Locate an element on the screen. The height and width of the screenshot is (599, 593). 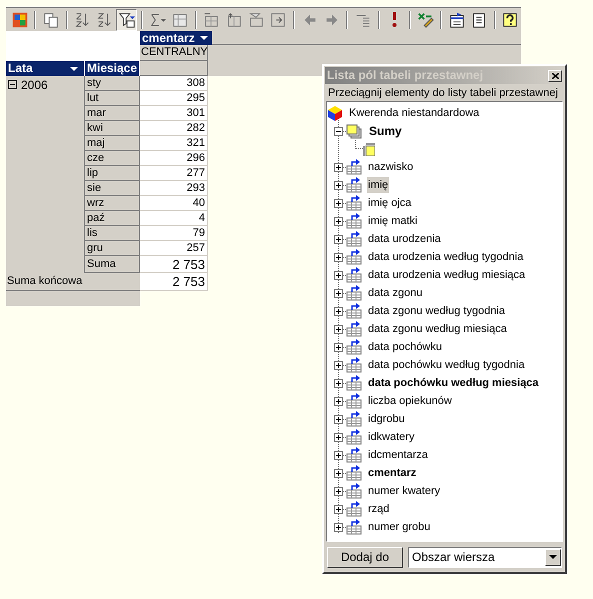
row-header: mar is located at coordinates (112, 113).